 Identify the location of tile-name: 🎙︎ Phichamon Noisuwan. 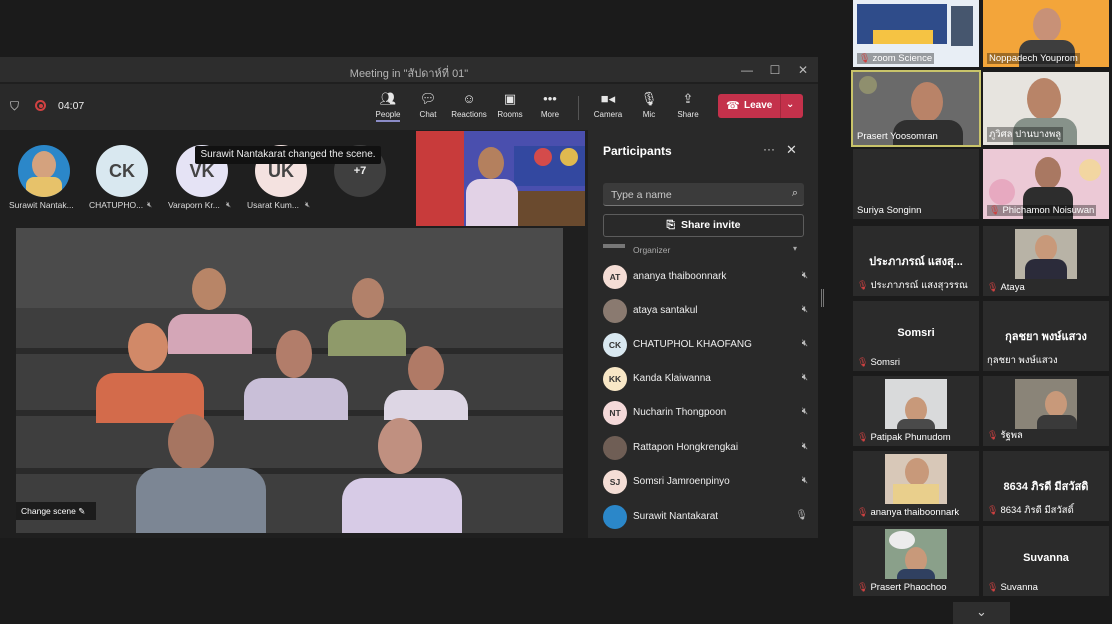
(1042, 210).